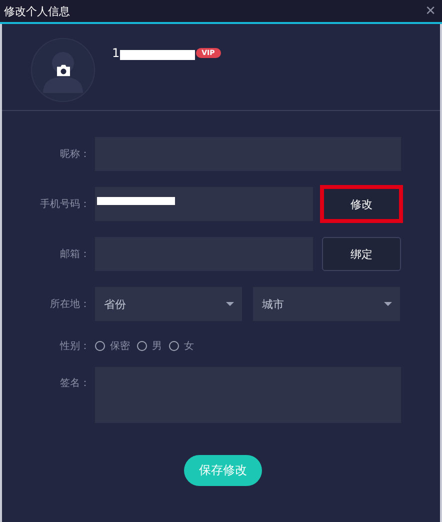  I want to click on field-label: 所在地：, so click(69, 304).